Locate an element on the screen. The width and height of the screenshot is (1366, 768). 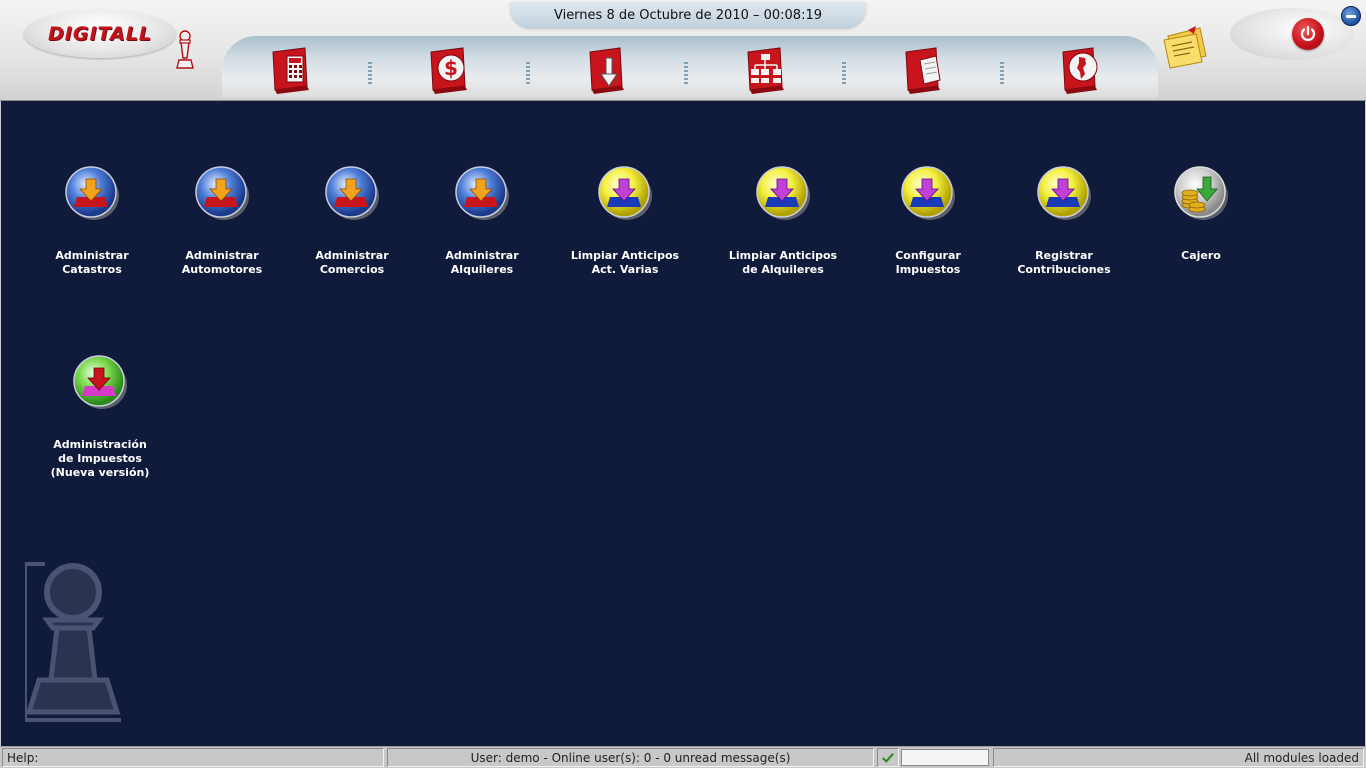
power-button is located at coordinates (1308, 34).